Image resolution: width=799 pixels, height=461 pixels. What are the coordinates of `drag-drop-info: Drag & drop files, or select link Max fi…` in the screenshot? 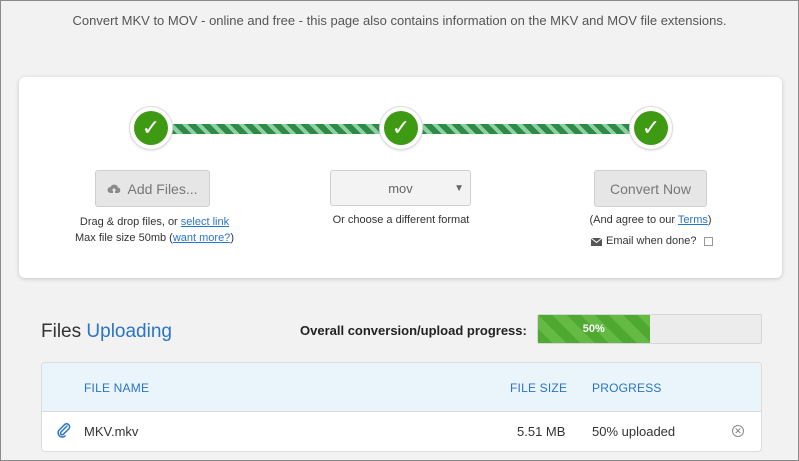 It's located at (154, 230).